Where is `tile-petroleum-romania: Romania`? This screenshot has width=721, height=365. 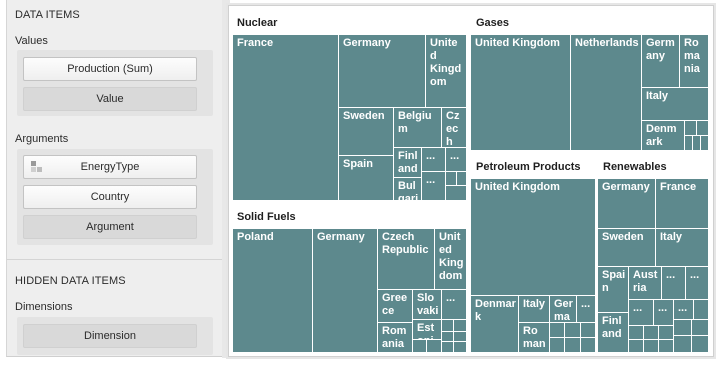 tile-petroleum-romania: Romania is located at coordinates (534, 338).